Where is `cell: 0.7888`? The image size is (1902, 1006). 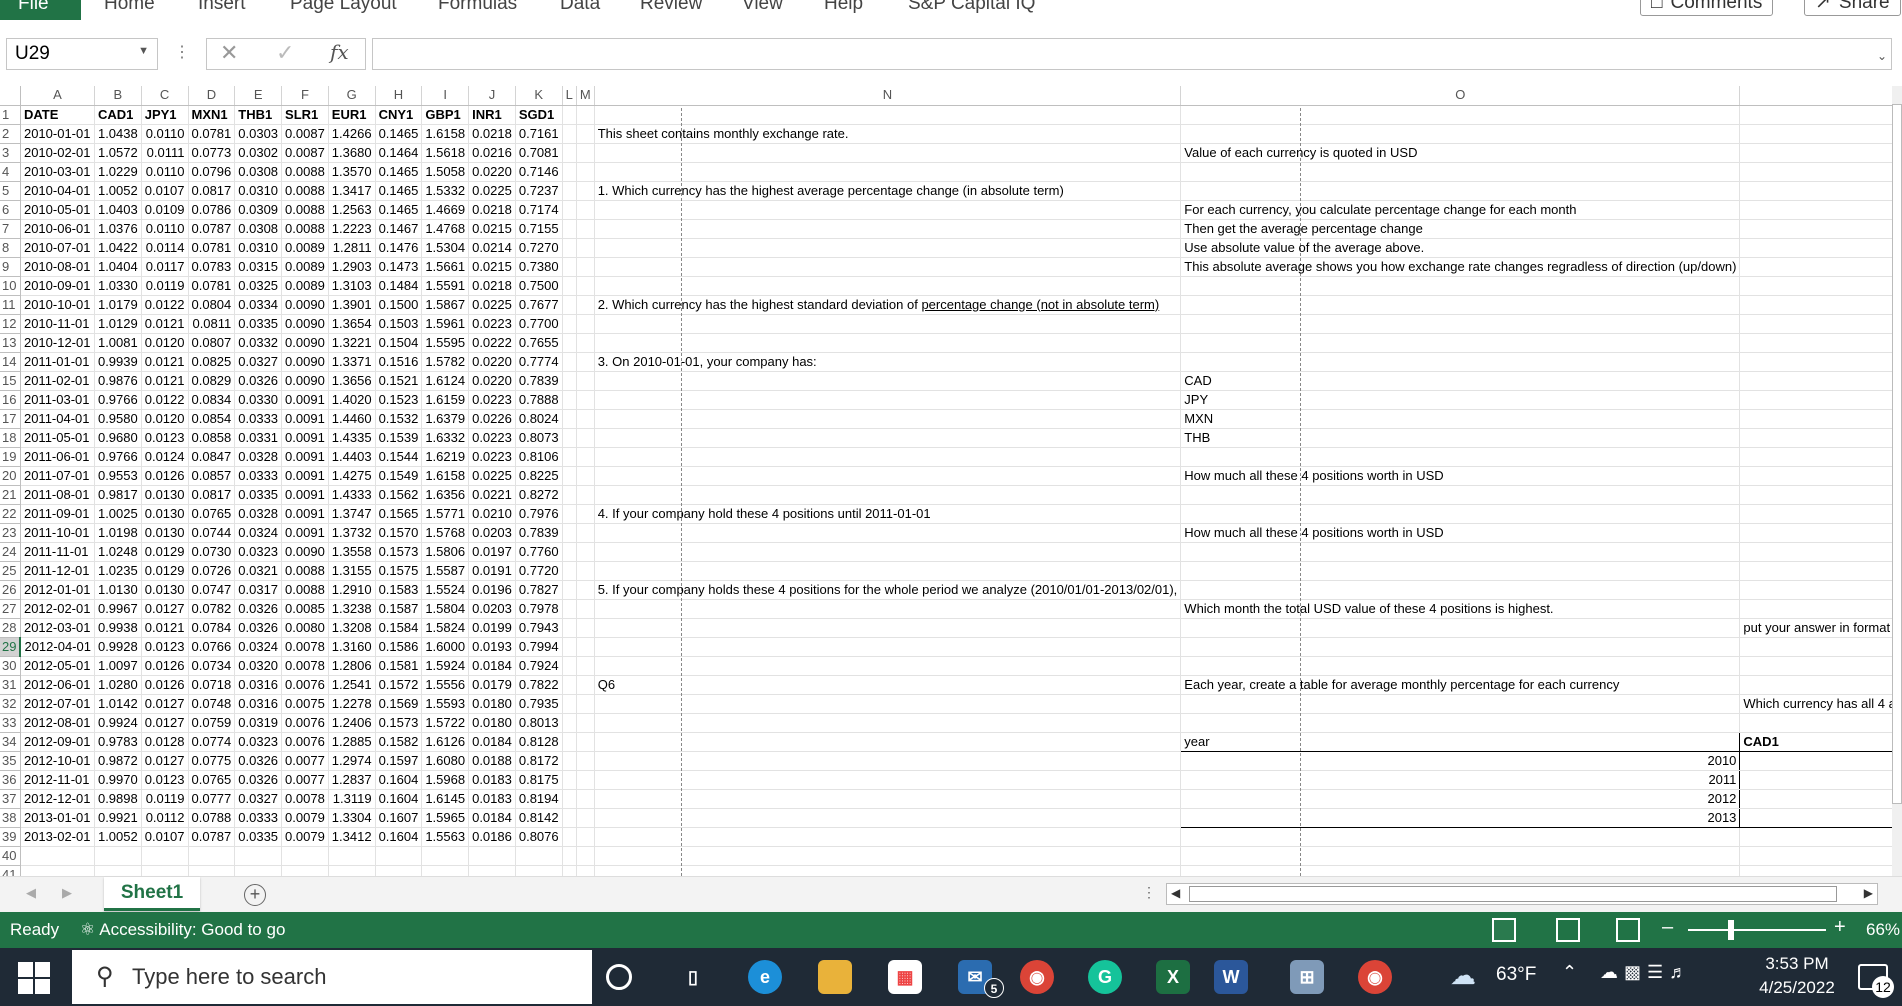
cell: 0.7888 is located at coordinates (539, 400).